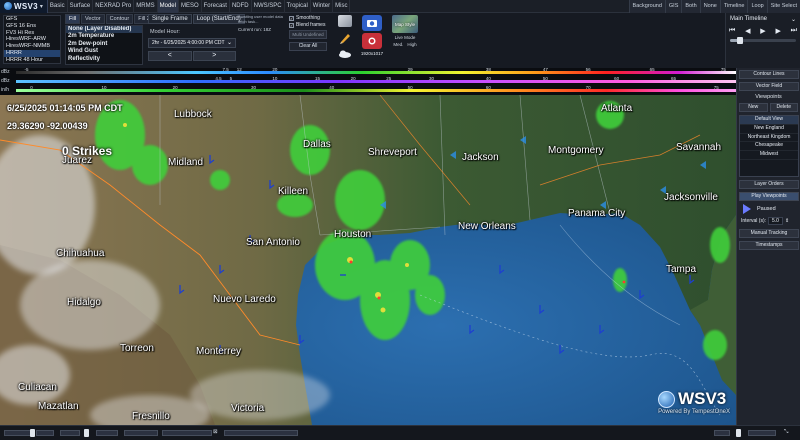  What do you see at coordinates (405, 24) in the screenshot?
I see `map-style-button: Map Style` at bounding box center [405, 24].